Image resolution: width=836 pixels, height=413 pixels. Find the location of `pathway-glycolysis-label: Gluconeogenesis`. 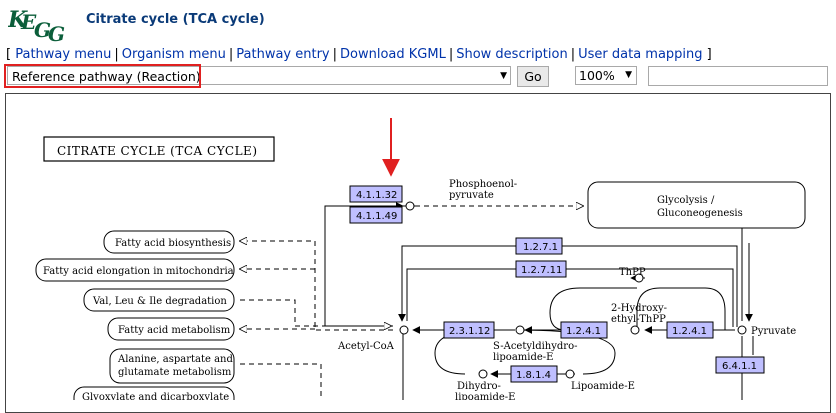

pathway-glycolysis-label: Gluconeogenesis is located at coordinates (700, 213).